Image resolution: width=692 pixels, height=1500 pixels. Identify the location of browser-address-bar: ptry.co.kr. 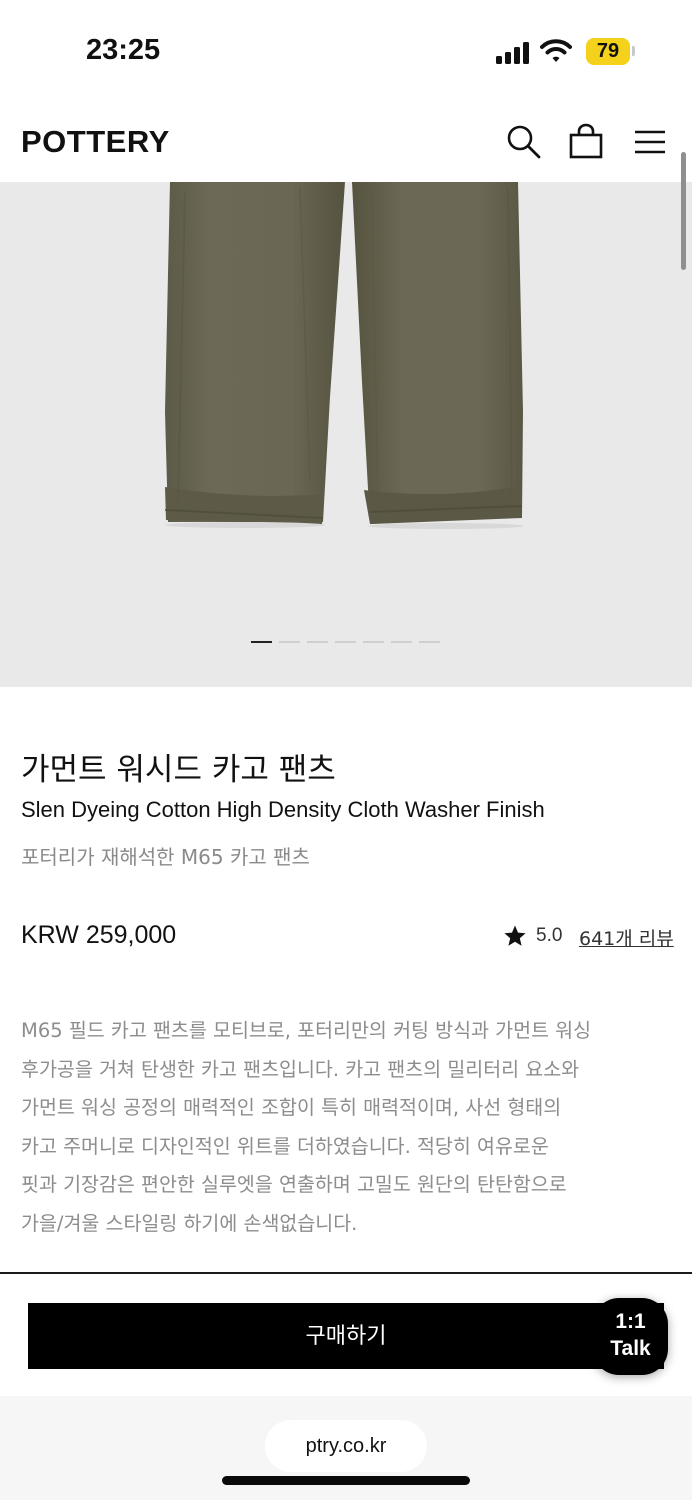
(346, 1446).